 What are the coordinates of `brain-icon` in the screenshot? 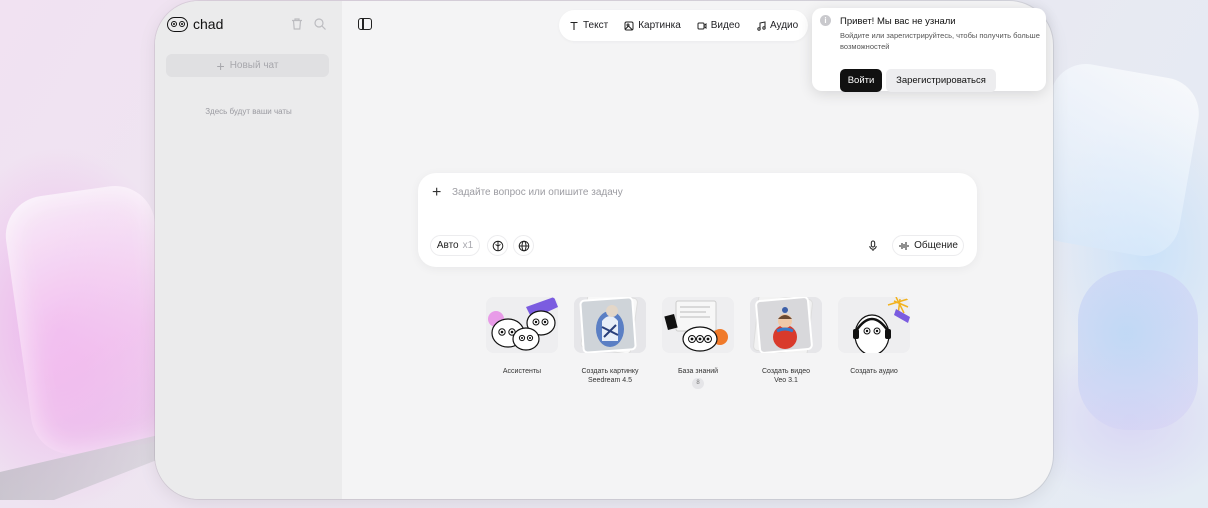 It's located at (497, 245).